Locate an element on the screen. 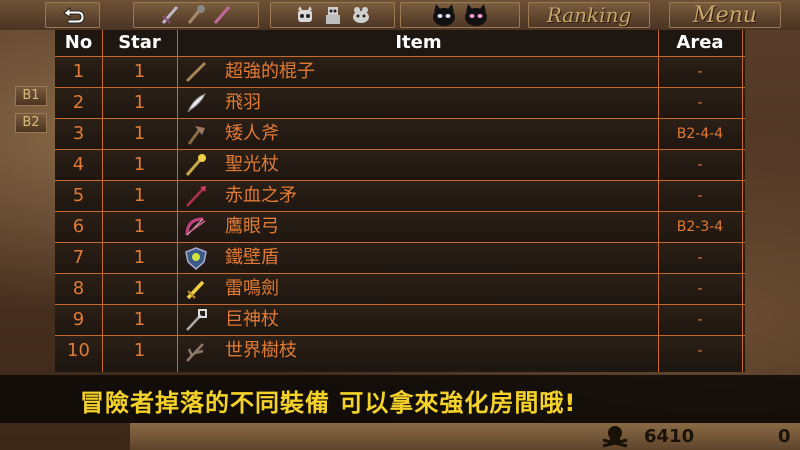  bottom-status-bar is located at coordinates (465, 436).